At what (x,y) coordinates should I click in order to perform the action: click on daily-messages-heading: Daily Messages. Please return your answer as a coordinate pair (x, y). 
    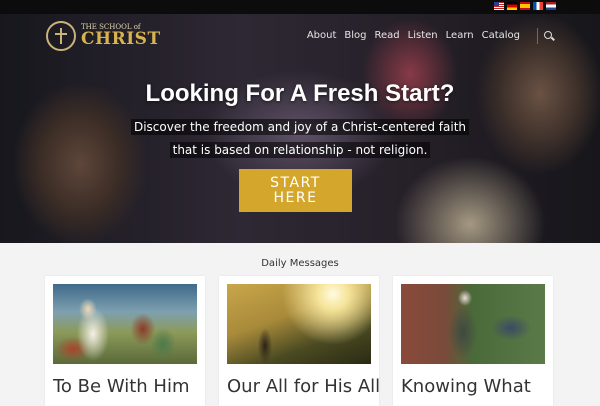
    Looking at the image, I should click on (300, 263).